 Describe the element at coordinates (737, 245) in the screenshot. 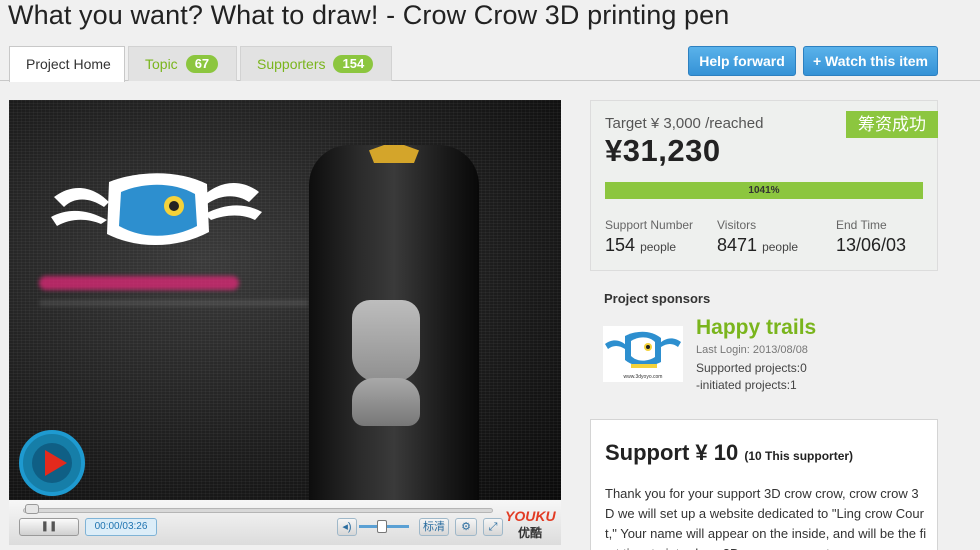

I see `stat-value: 8471` at that location.